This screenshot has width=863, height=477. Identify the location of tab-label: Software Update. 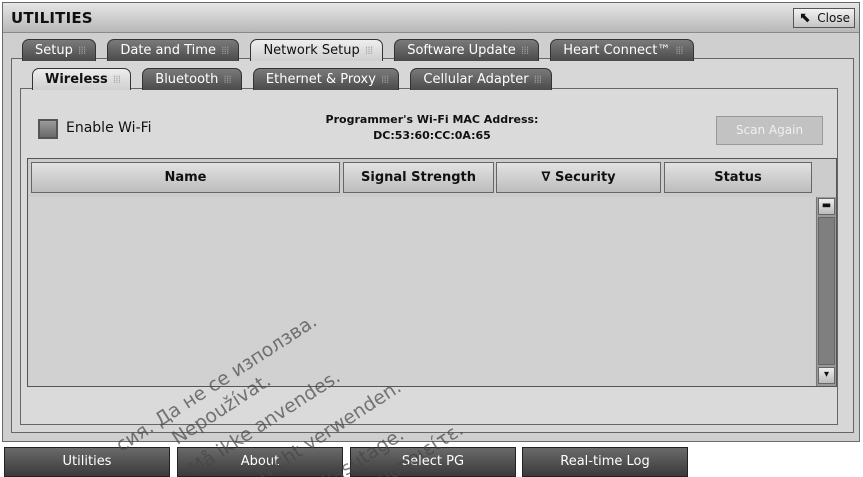
(461, 50).